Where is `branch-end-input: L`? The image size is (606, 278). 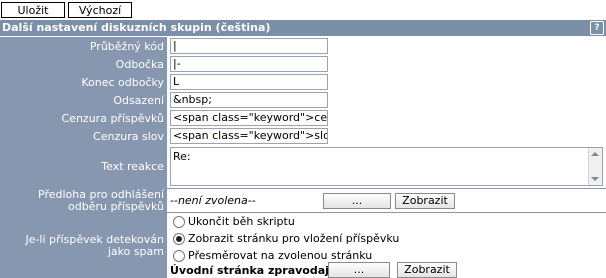 branch-end-input: L is located at coordinates (249, 82).